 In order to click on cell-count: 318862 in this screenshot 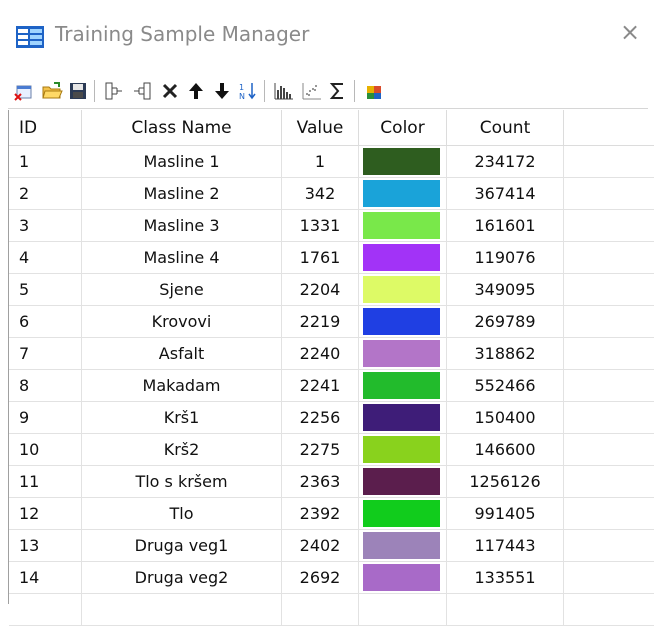, I will do `click(505, 354)`.